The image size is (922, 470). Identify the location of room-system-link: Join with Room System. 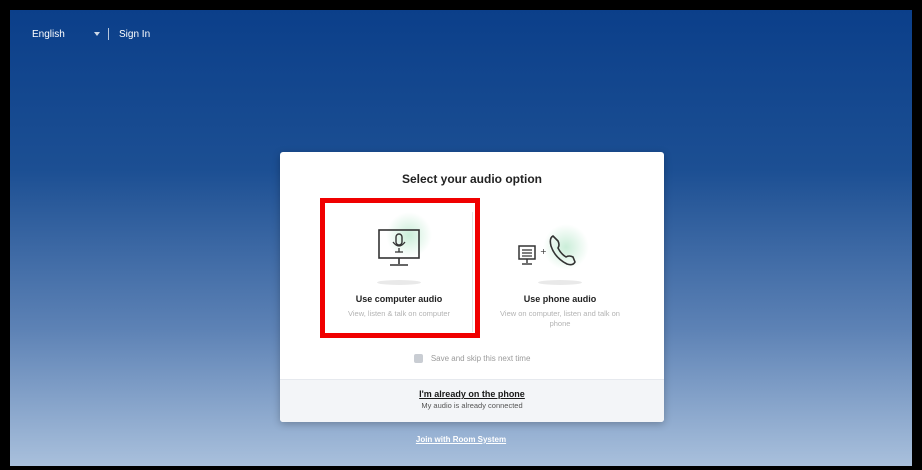
(461, 439).